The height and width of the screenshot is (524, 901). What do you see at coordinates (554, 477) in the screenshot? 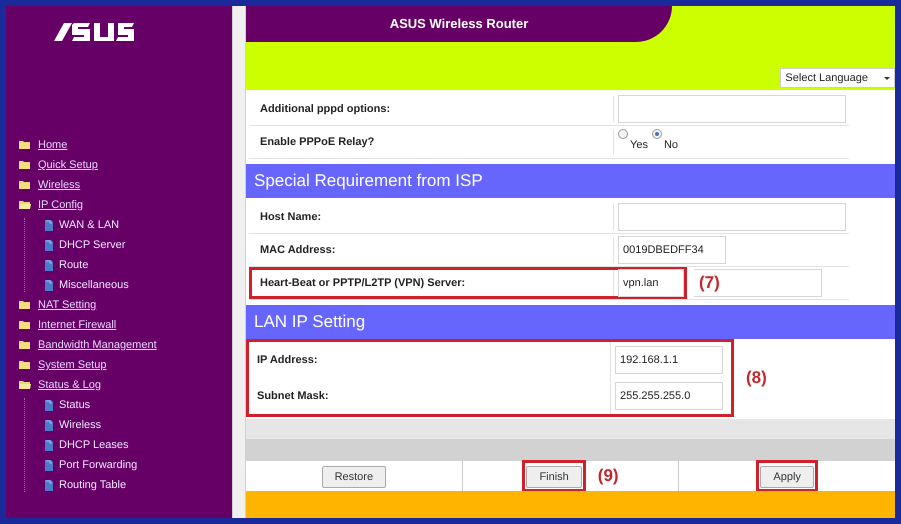
I see `action-button: Finish` at bounding box center [554, 477].